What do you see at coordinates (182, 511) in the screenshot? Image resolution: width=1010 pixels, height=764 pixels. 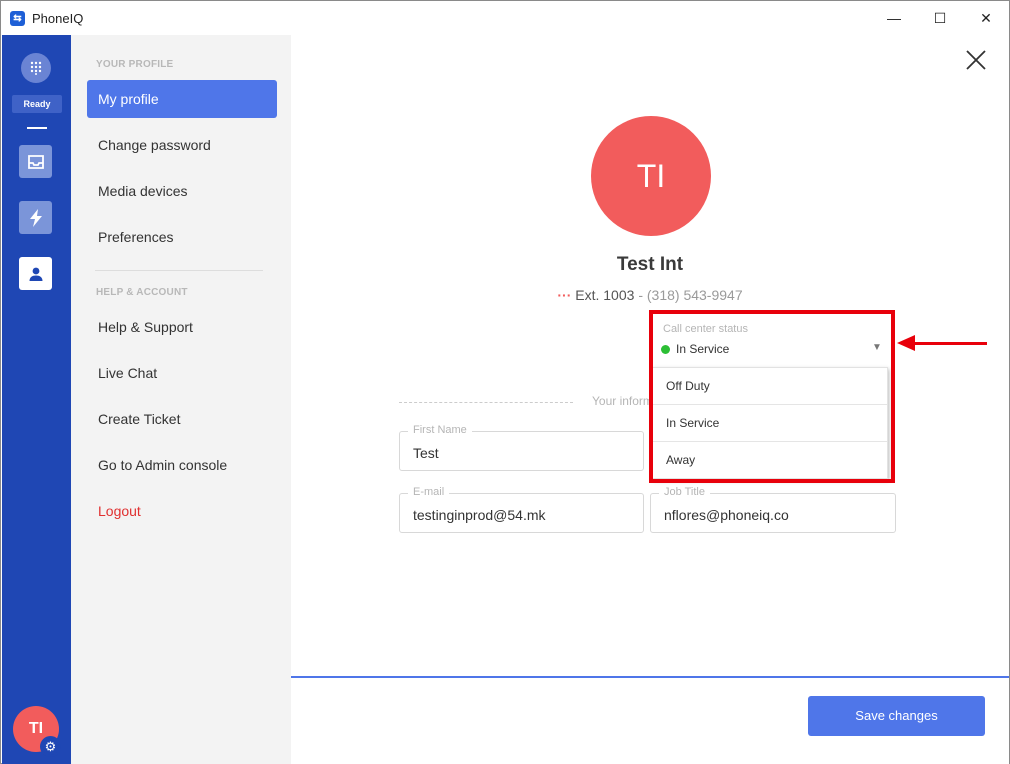 I see `logout-link: Logout` at bounding box center [182, 511].